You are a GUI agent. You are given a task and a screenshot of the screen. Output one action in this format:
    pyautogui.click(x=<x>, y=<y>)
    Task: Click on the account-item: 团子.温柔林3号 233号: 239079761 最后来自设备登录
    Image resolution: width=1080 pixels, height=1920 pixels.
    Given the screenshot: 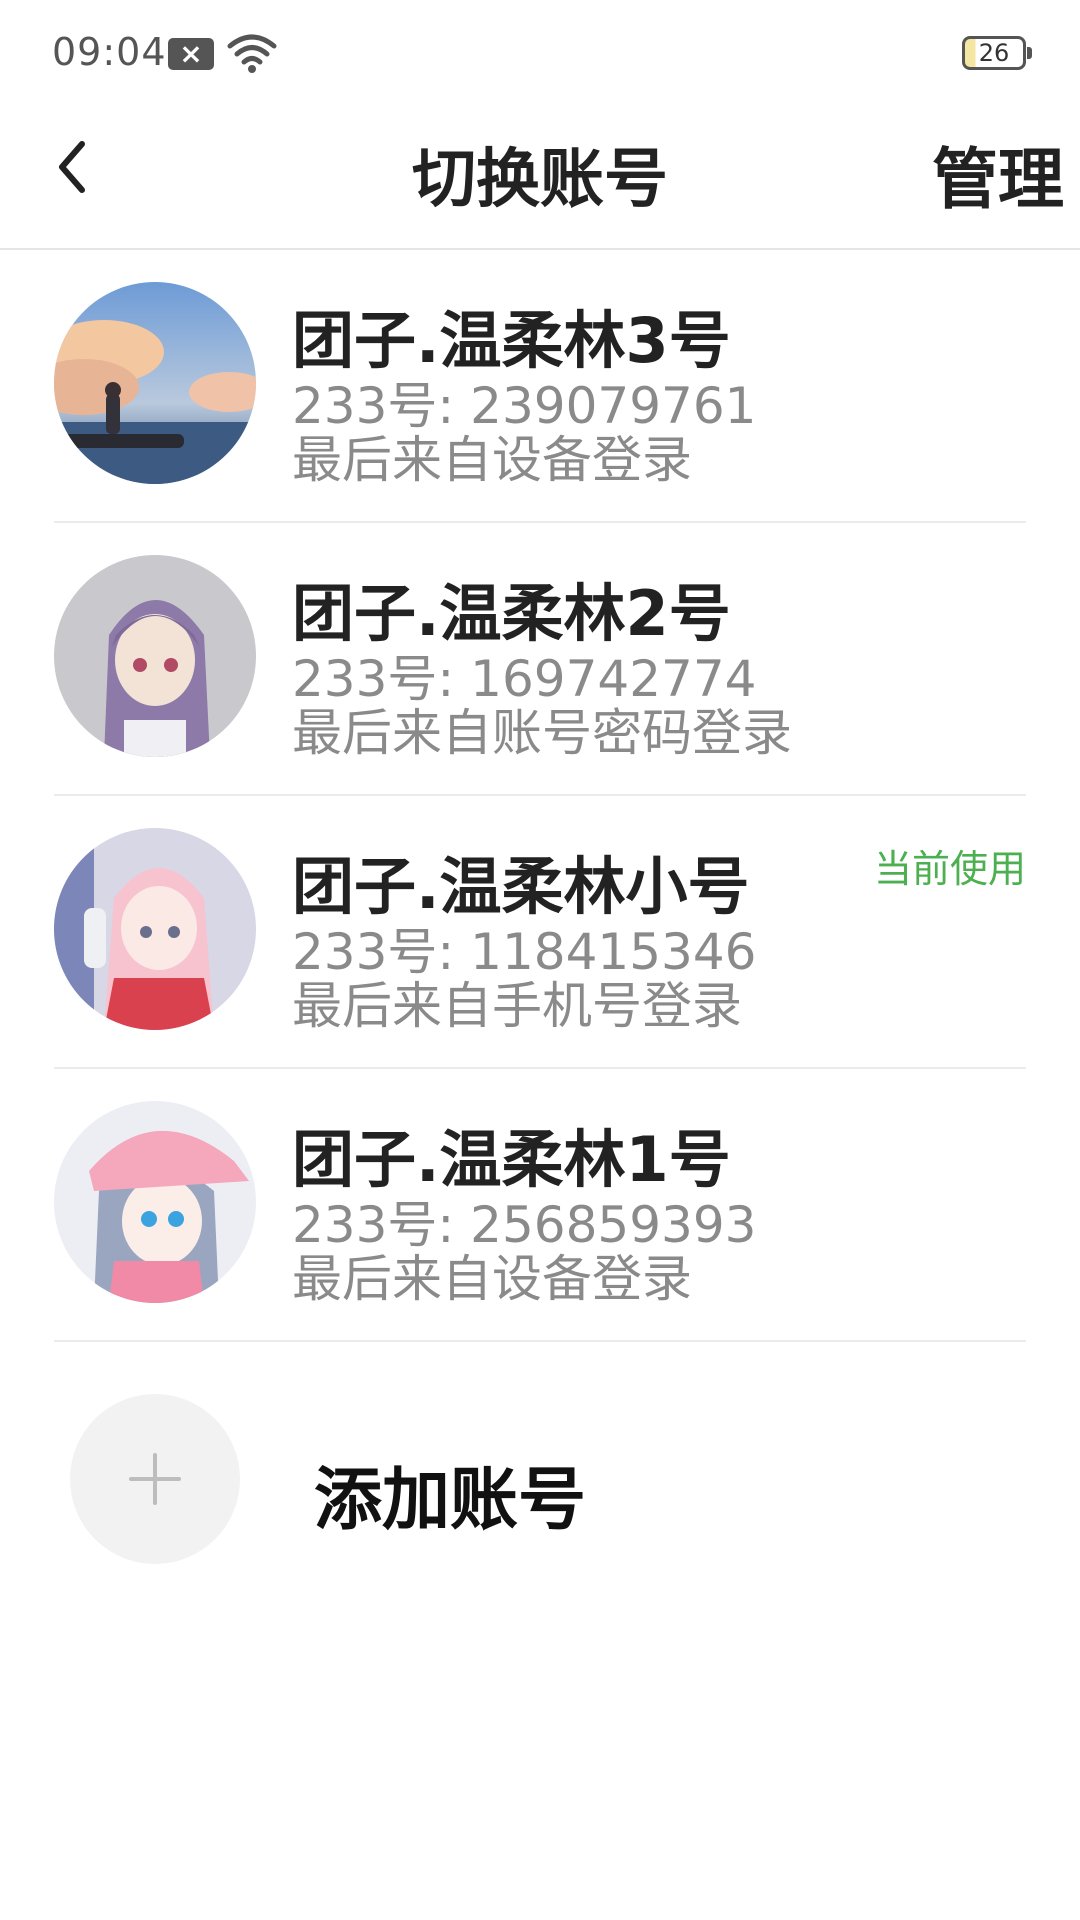 What is the action you would take?
    pyautogui.click(x=540, y=386)
    